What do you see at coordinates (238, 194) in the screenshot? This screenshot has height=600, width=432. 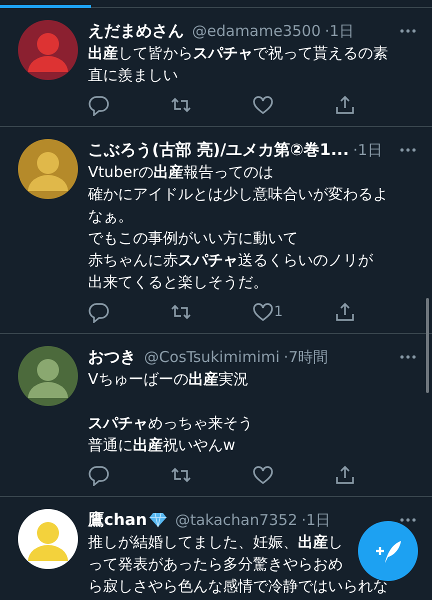 I see `tweet-text-line: 確かにアイドルとは少し意味合いが変わるよ` at bounding box center [238, 194].